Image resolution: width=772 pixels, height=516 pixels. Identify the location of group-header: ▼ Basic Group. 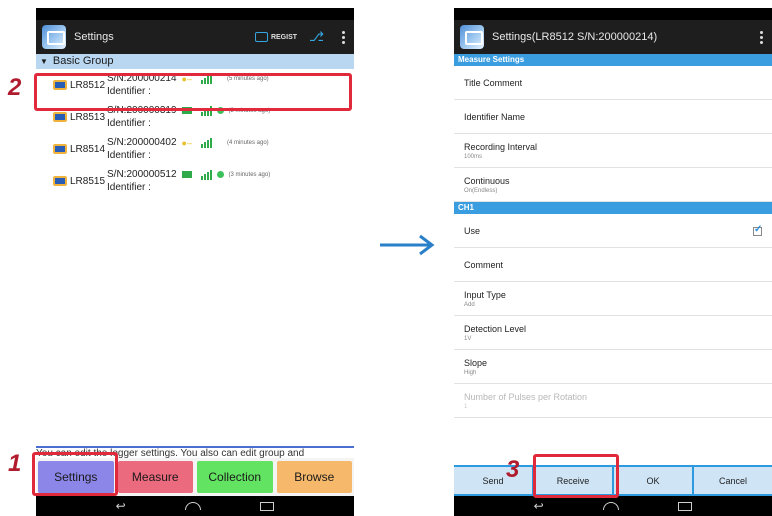
(195, 61).